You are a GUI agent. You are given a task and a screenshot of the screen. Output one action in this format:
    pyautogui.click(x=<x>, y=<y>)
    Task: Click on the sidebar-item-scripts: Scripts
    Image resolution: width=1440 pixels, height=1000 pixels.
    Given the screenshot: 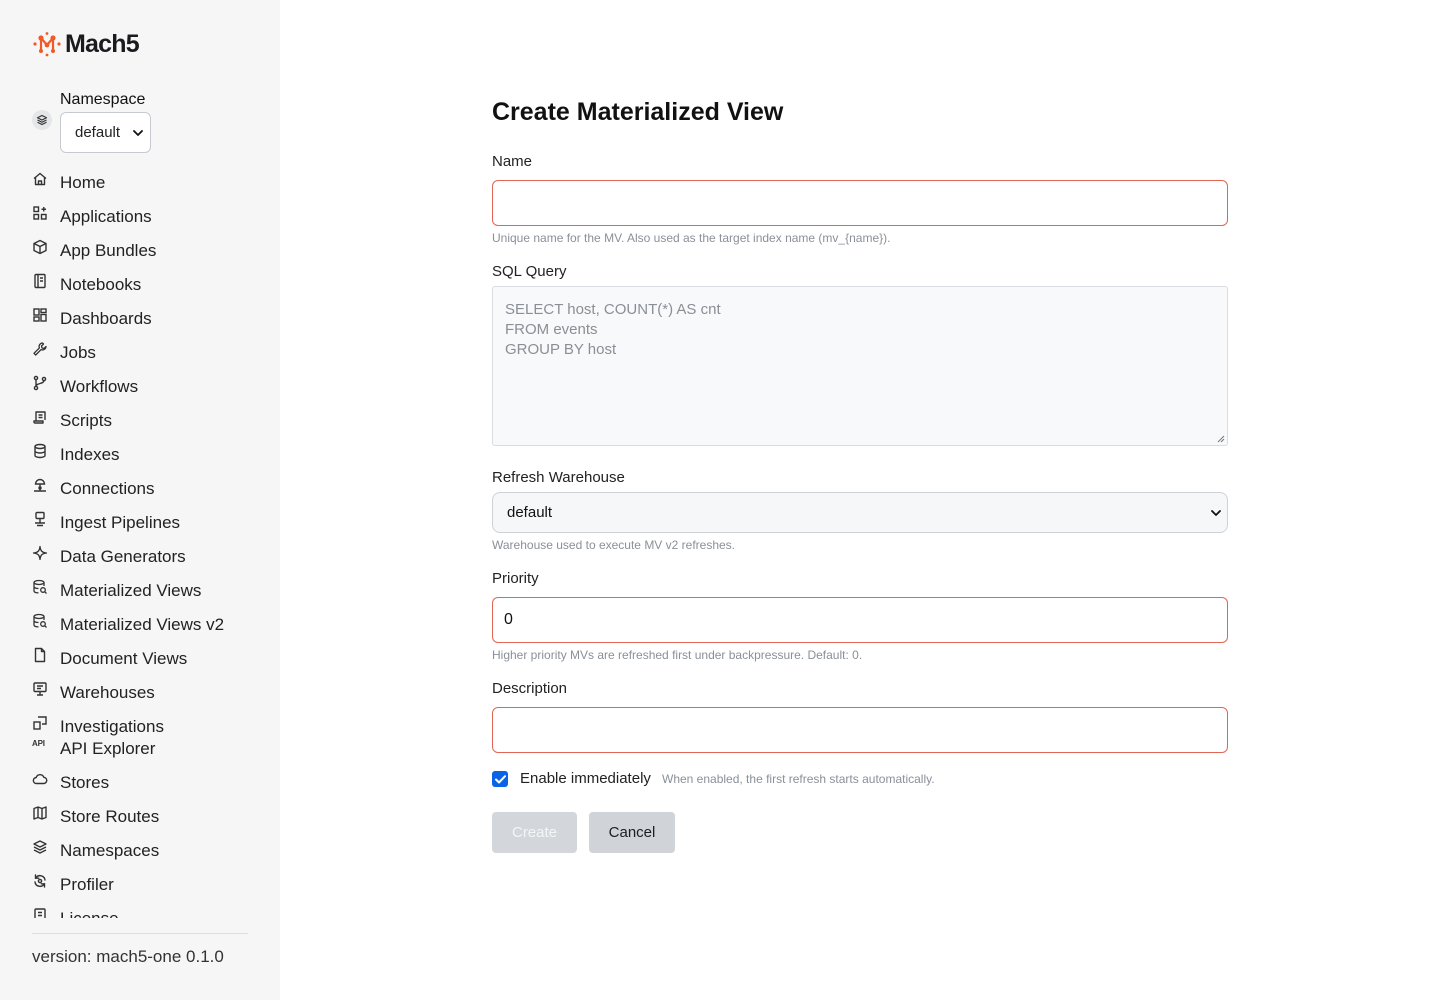 What is the action you would take?
    pyautogui.click(x=147, y=419)
    